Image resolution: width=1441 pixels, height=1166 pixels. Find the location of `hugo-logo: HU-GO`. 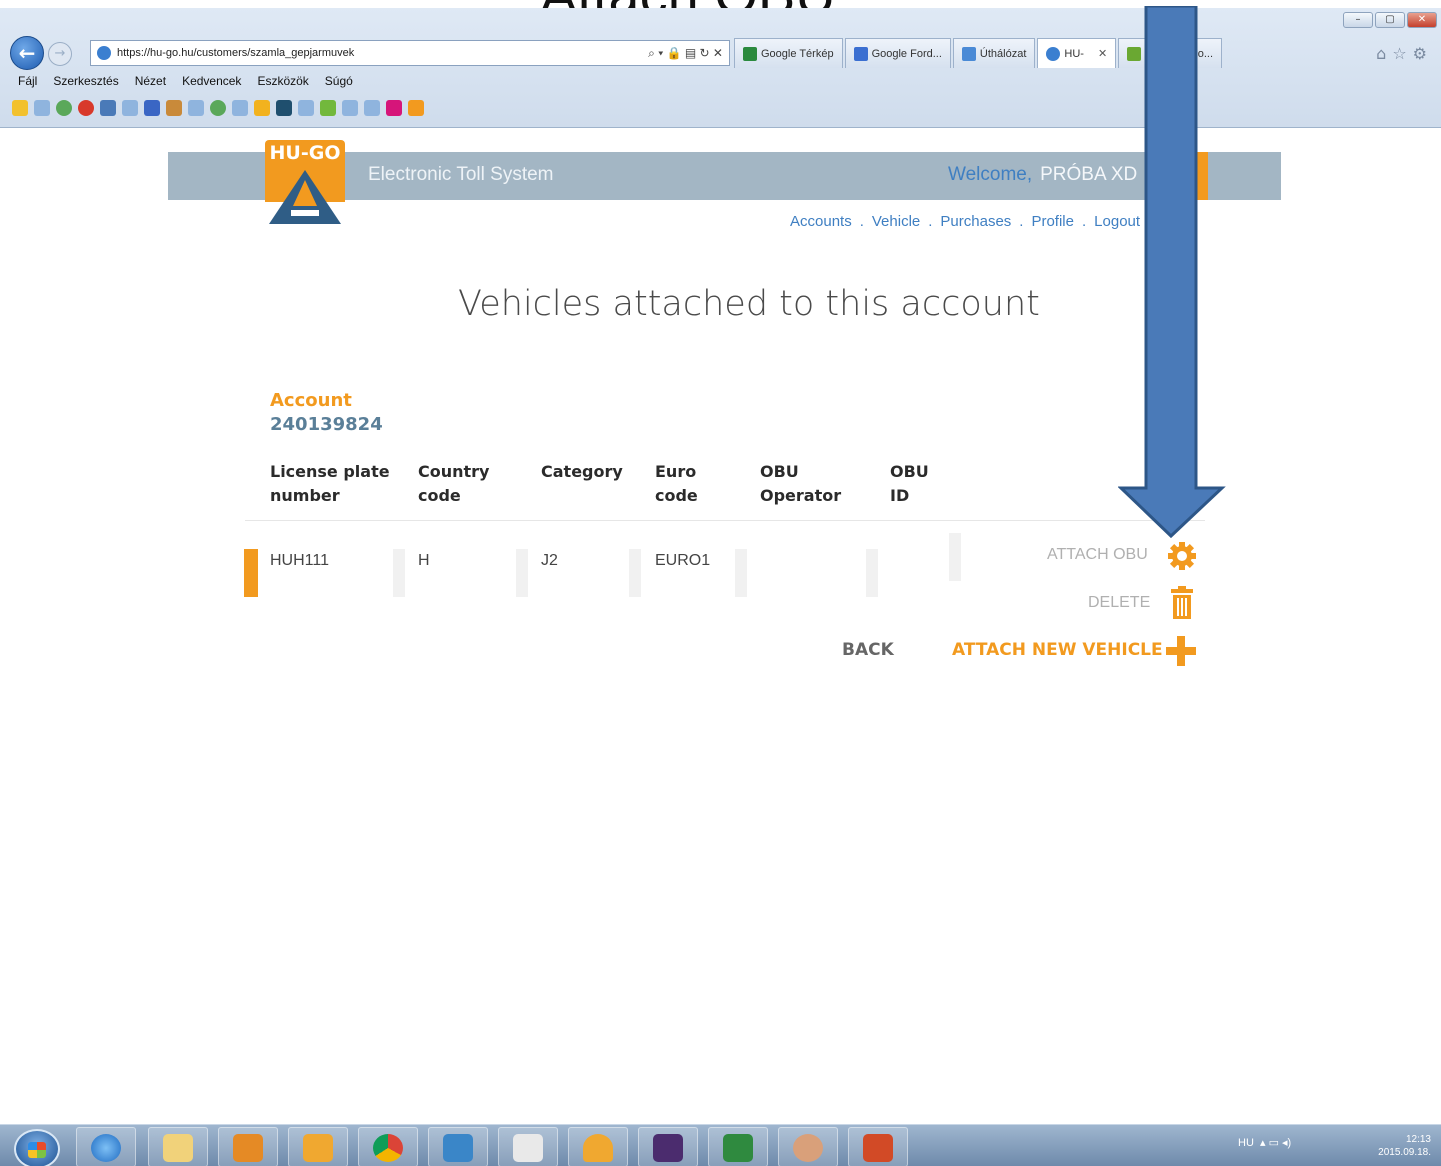

hugo-logo: HU-GO is located at coordinates (305, 184).